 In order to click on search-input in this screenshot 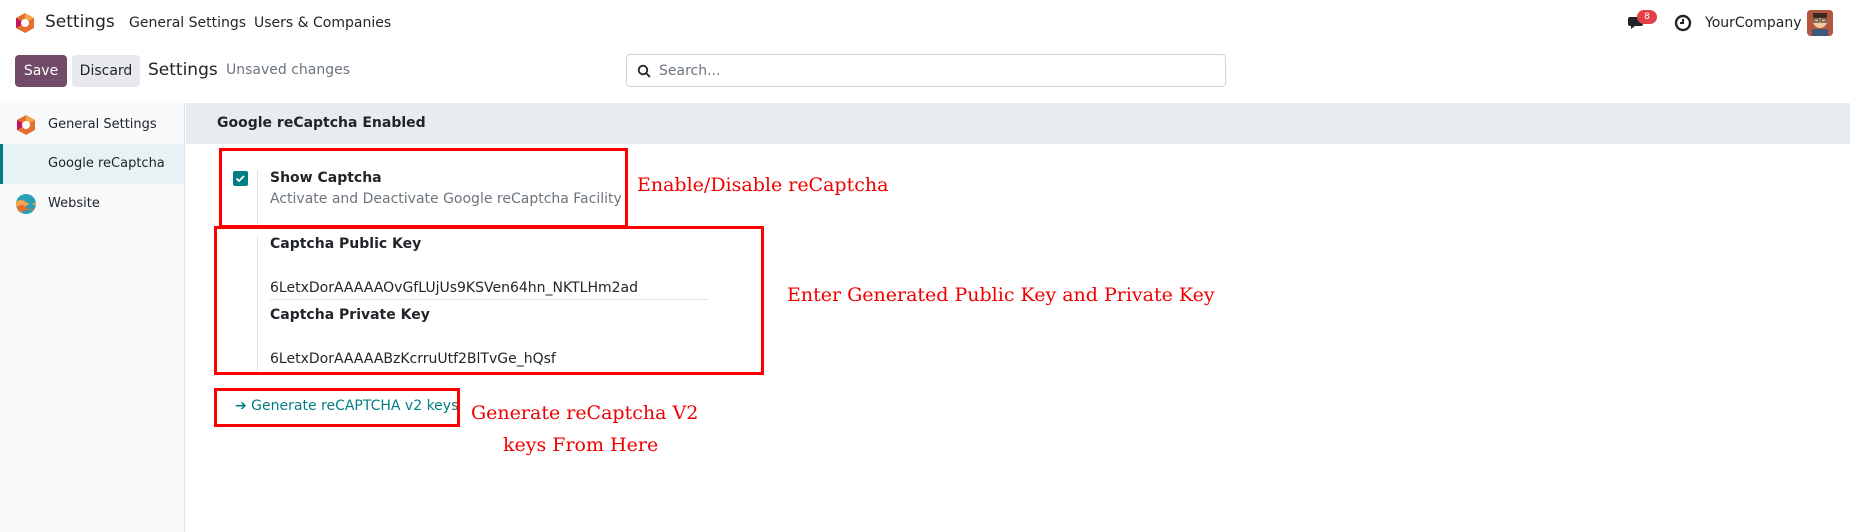, I will do `click(937, 71)`.